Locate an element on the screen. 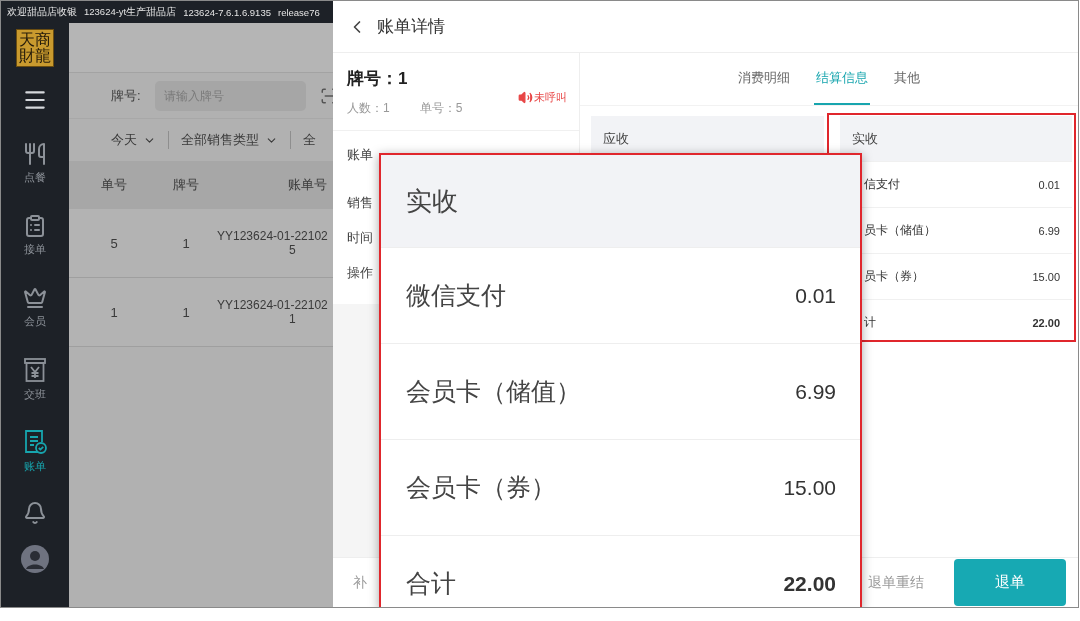 This screenshot has height=621, width=1080. filter-dropdown: 全 is located at coordinates (309, 140).